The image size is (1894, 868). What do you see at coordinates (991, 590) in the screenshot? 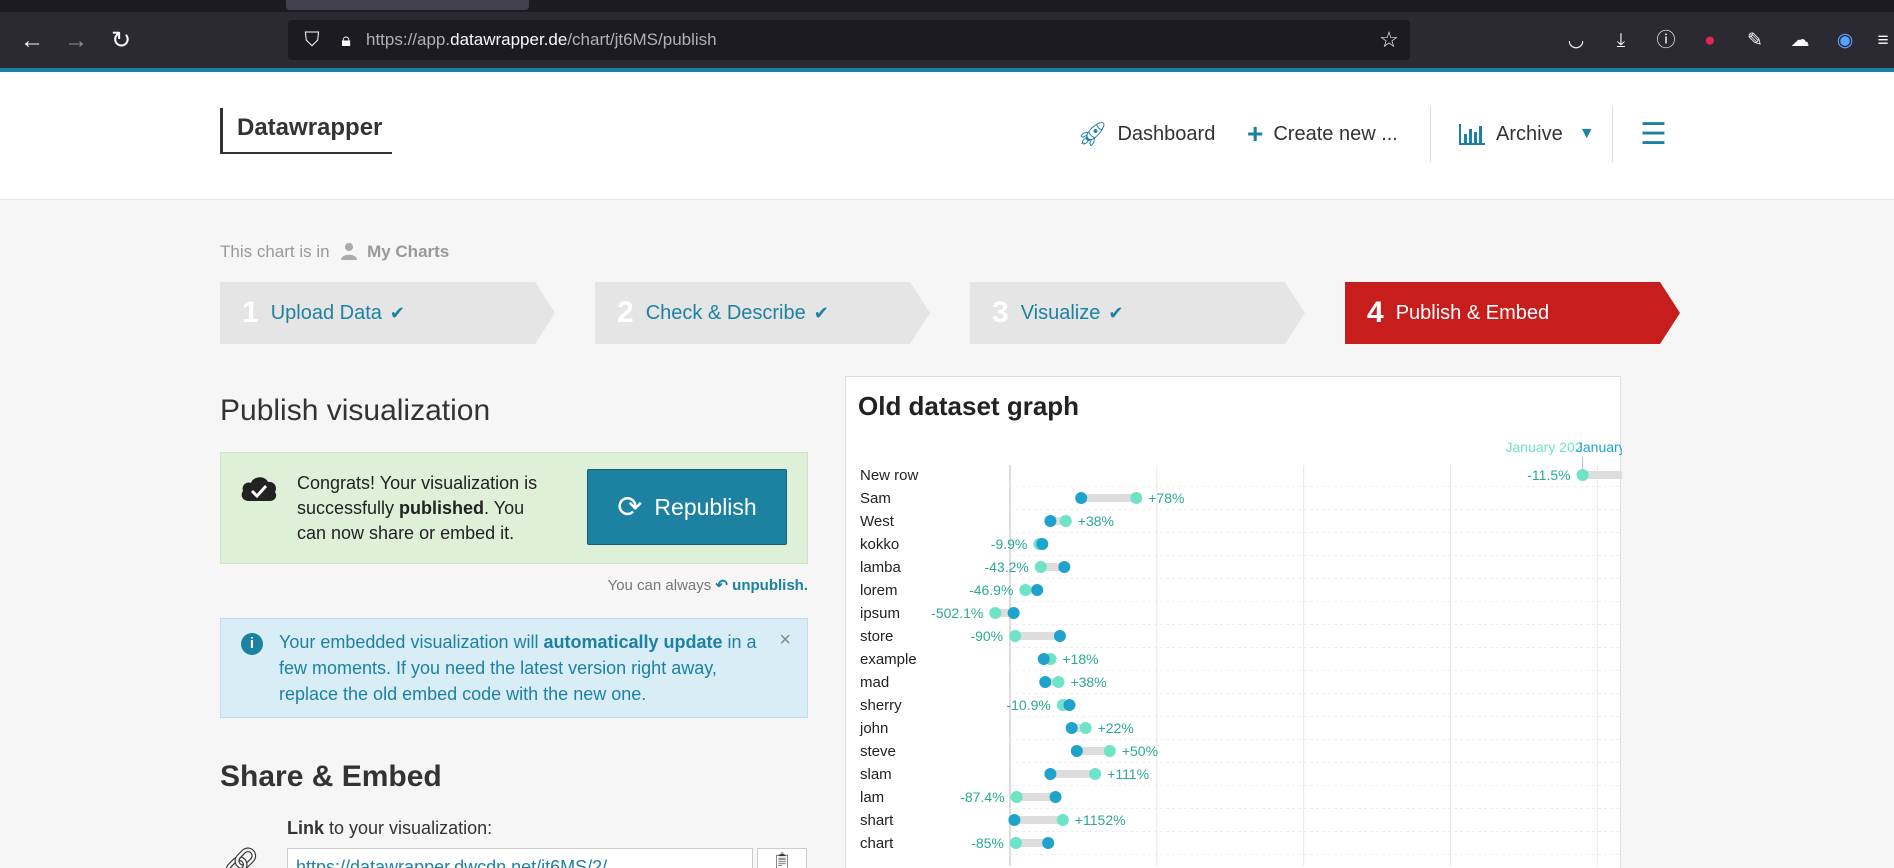
I see `change-label: -46.9%` at bounding box center [991, 590].